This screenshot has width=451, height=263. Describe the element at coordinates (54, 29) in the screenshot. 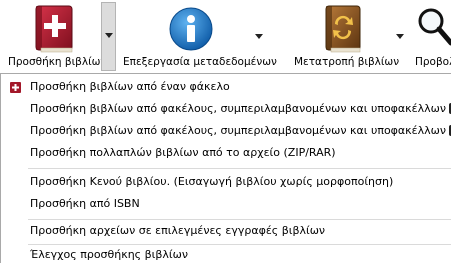

I see `add-book-icon` at that location.